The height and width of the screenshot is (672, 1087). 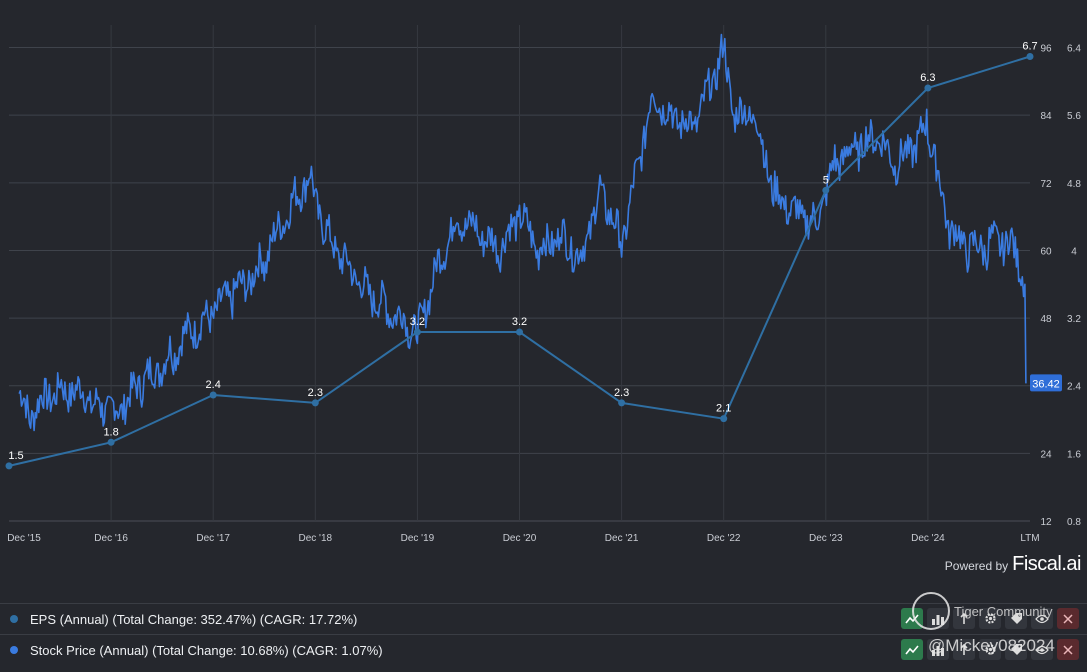 What do you see at coordinates (111, 538) in the screenshot?
I see `x-tick-label: Dec '16` at bounding box center [111, 538].